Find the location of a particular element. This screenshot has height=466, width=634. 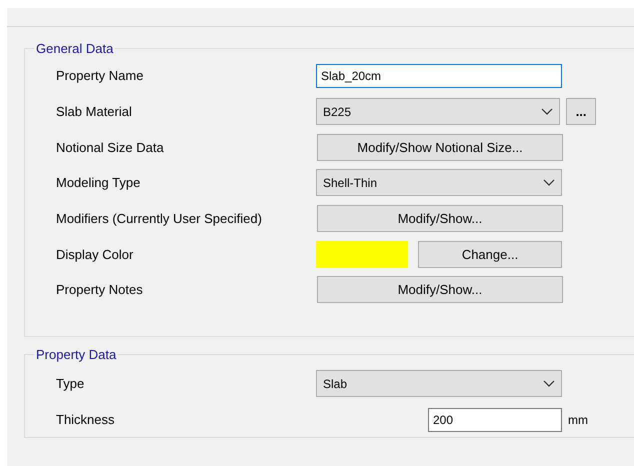

dropdown: Shell-Thin is located at coordinates (439, 182).